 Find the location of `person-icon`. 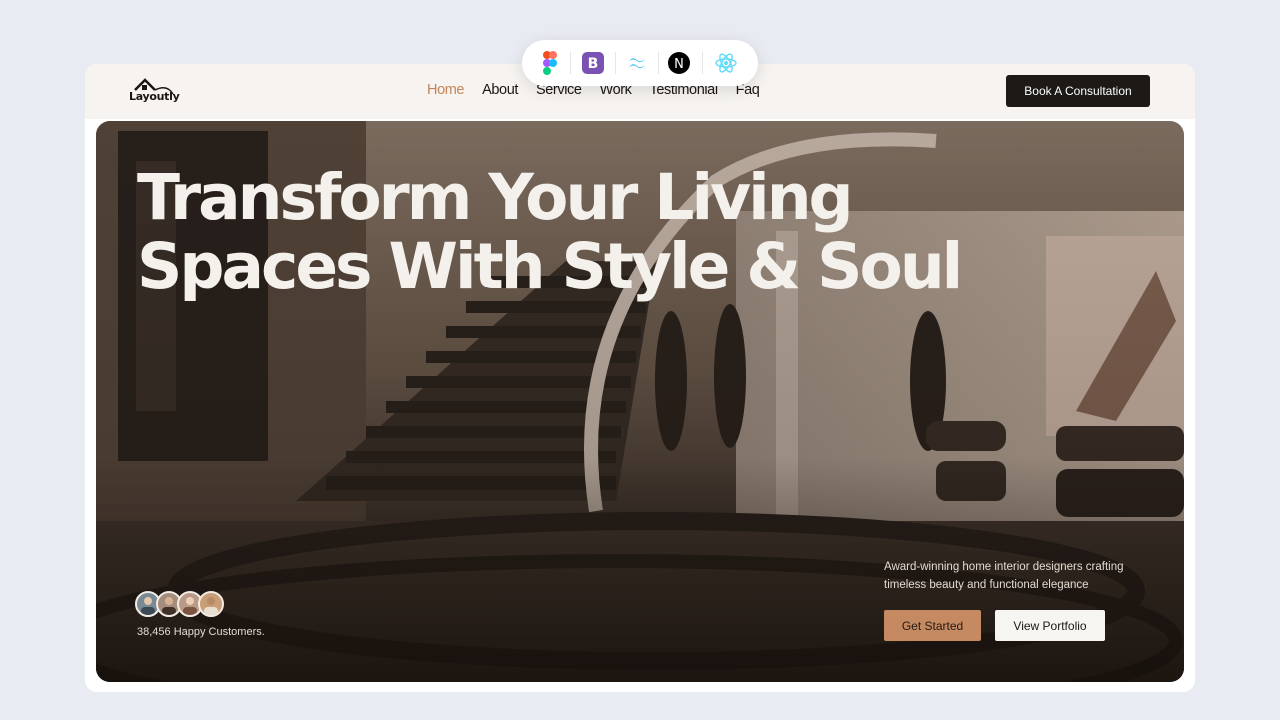

person-icon is located at coordinates (211, 606).